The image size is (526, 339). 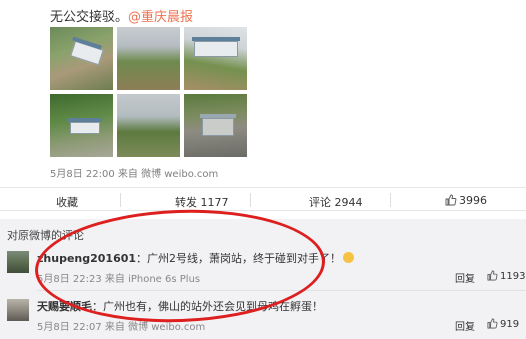 What do you see at coordinates (349, 257) in the screenshot?
I see `emoji-icon` at bounding box center [349, 257].